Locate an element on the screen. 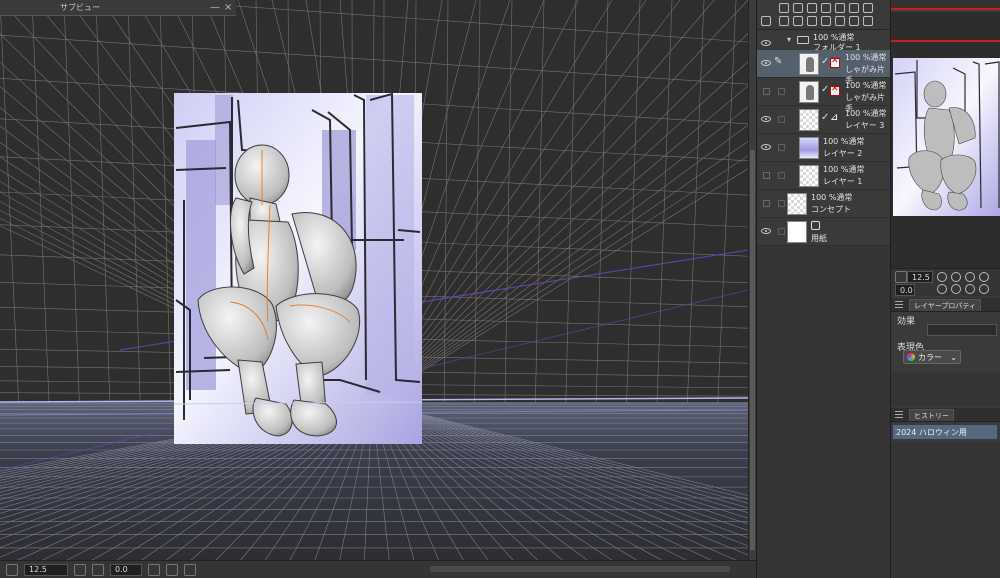  trash-icon is located at coordinates (868, 21).